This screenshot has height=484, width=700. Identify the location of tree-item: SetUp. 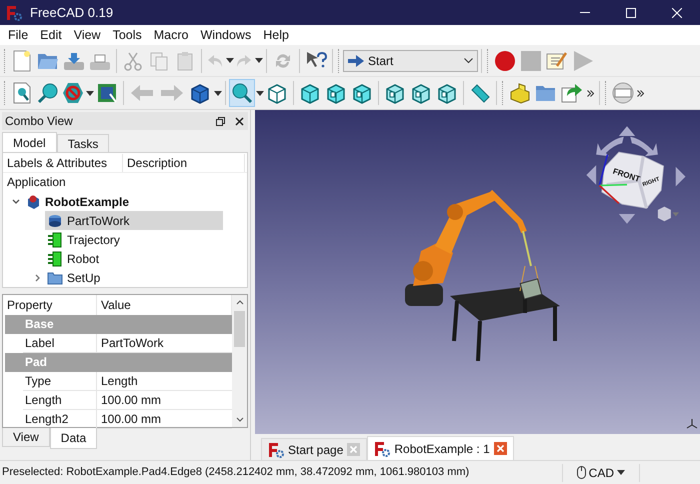
(73, 277).